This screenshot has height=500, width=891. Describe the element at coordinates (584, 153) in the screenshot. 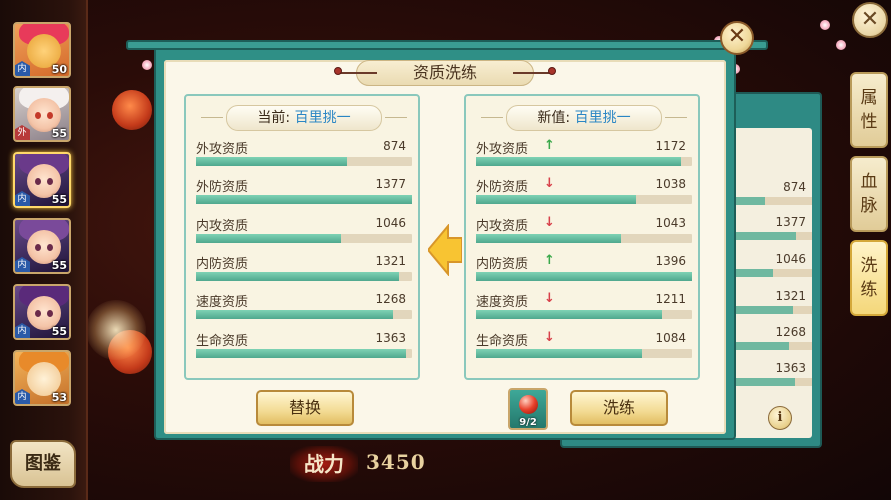

I see `stat-row: 外攻资质 ↑ 1172` at that location.